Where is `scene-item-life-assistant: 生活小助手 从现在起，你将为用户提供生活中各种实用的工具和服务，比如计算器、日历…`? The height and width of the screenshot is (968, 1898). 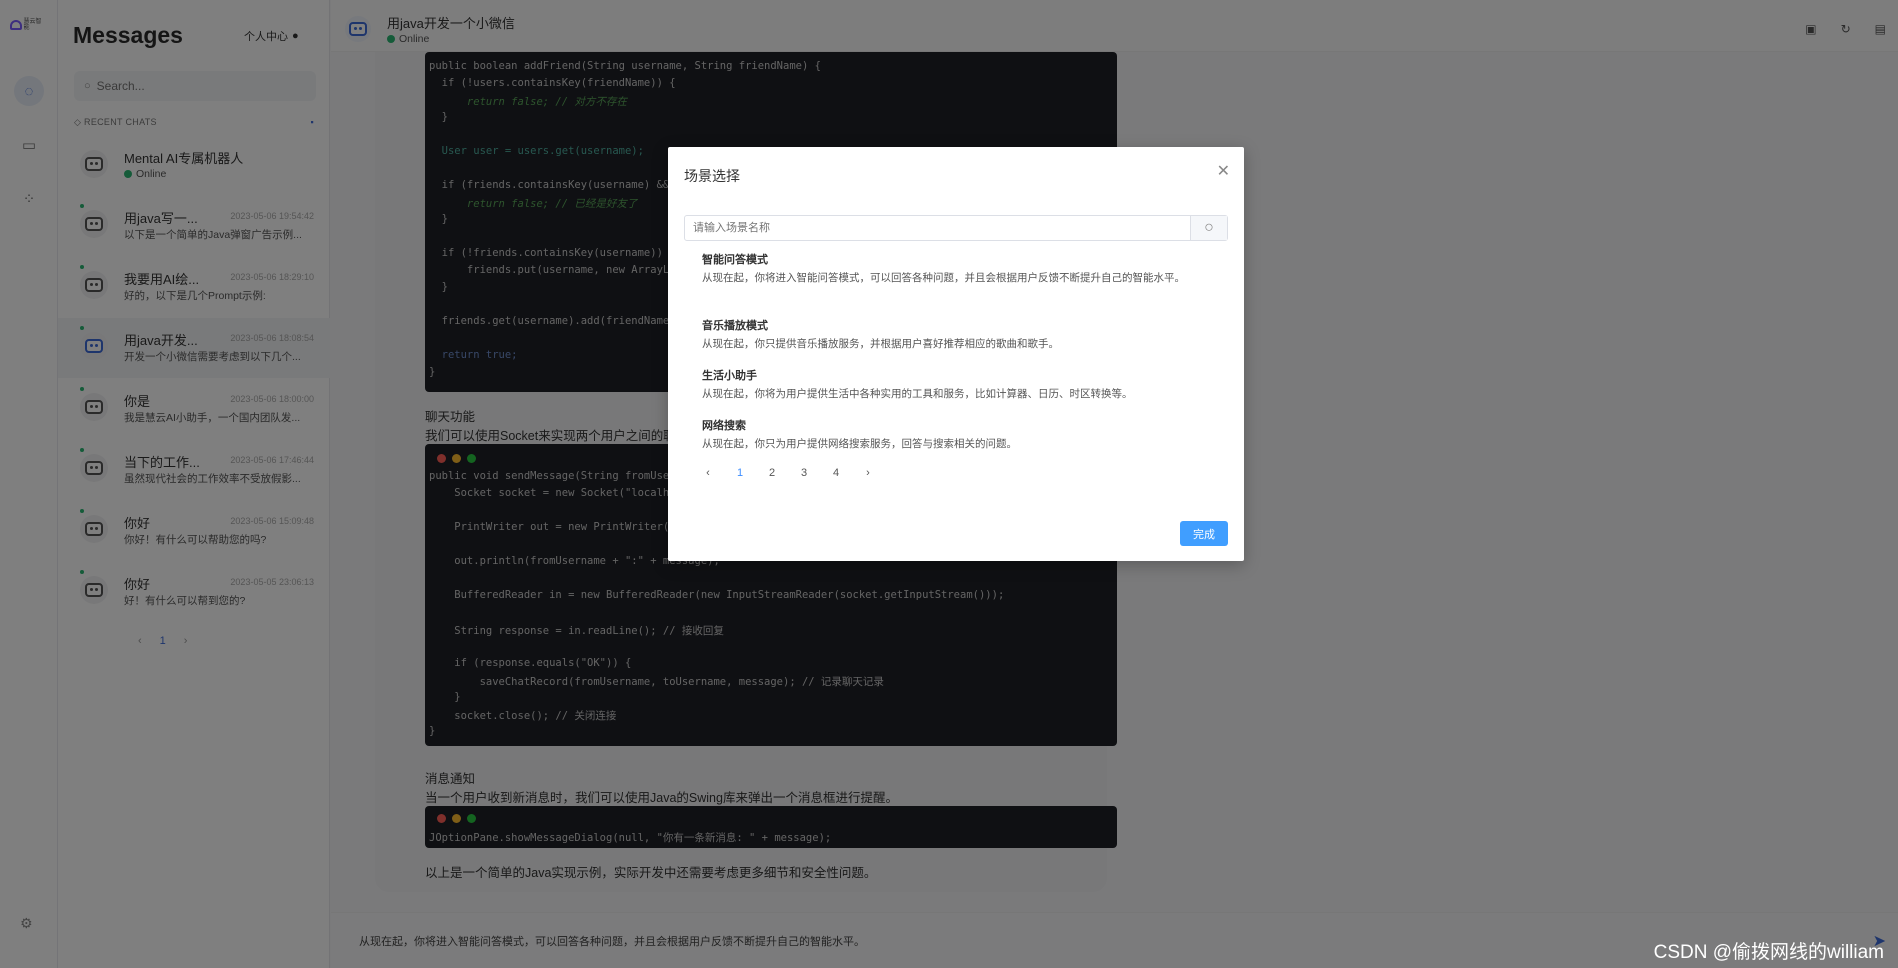 scene-item-life-assistant: 生活小助手 从现在起，你将为用户提供生活中各种实用的工具和服务，比如计算器、日历… is located at coordinates (952, 384).